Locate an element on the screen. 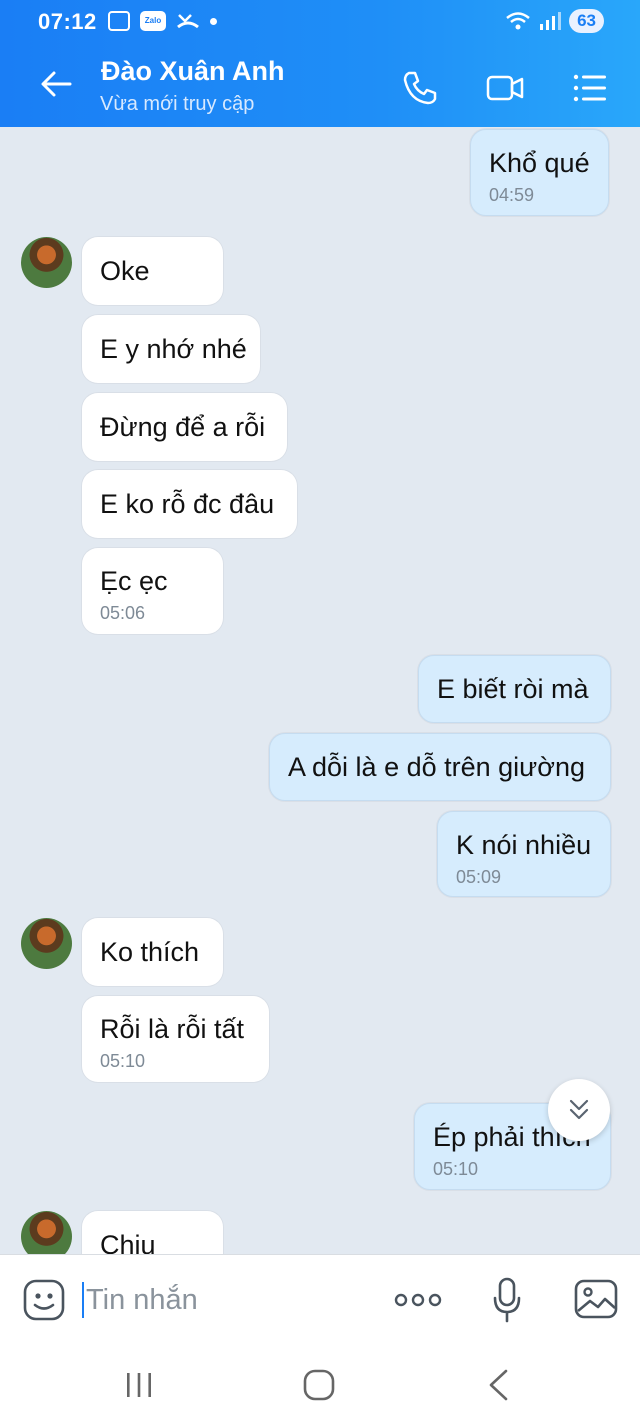 The image size is (640, 1426). video-call-icon is located at coordinates (505, 88).